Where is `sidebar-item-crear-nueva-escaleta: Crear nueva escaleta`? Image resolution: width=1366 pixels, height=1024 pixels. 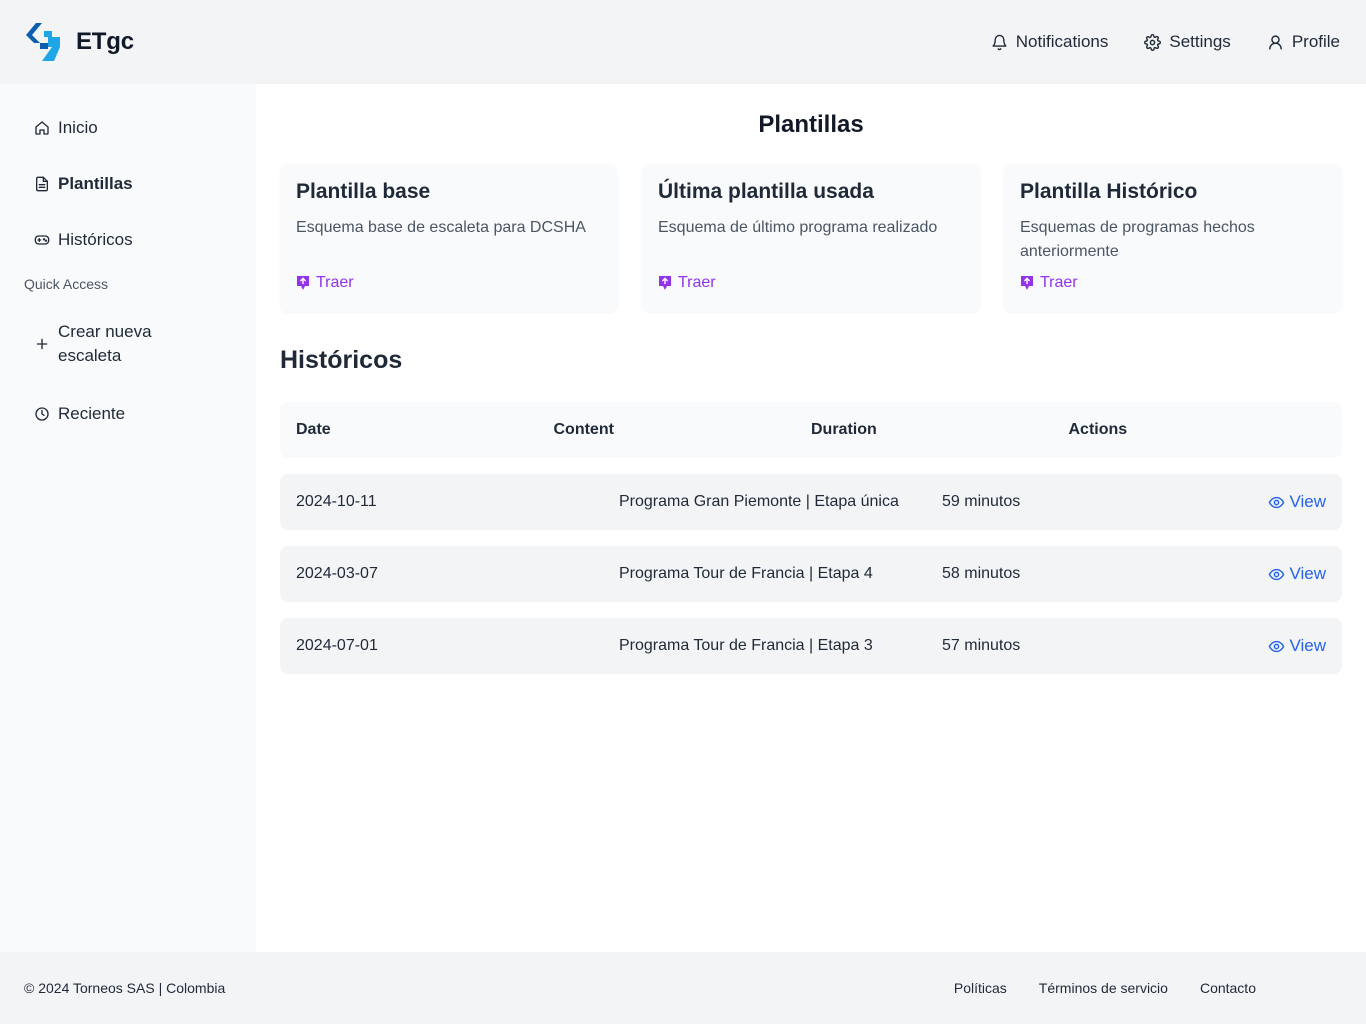 sidebar-item-crear-nueva-escaleta: Crear nueva escaleta is located at coordinates (99, 344).